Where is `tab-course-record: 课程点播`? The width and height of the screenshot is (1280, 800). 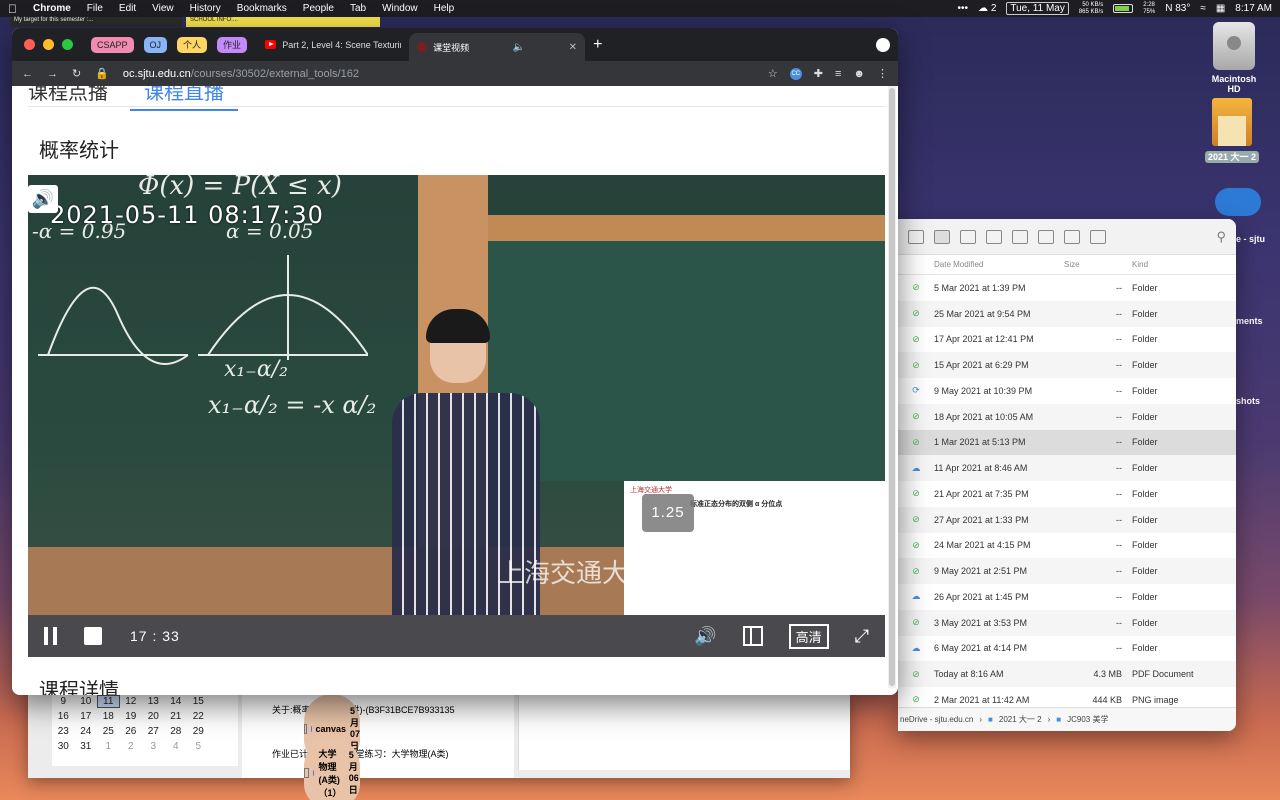
tab-course-record: 课程点播 is located at coordinates (68, 98).